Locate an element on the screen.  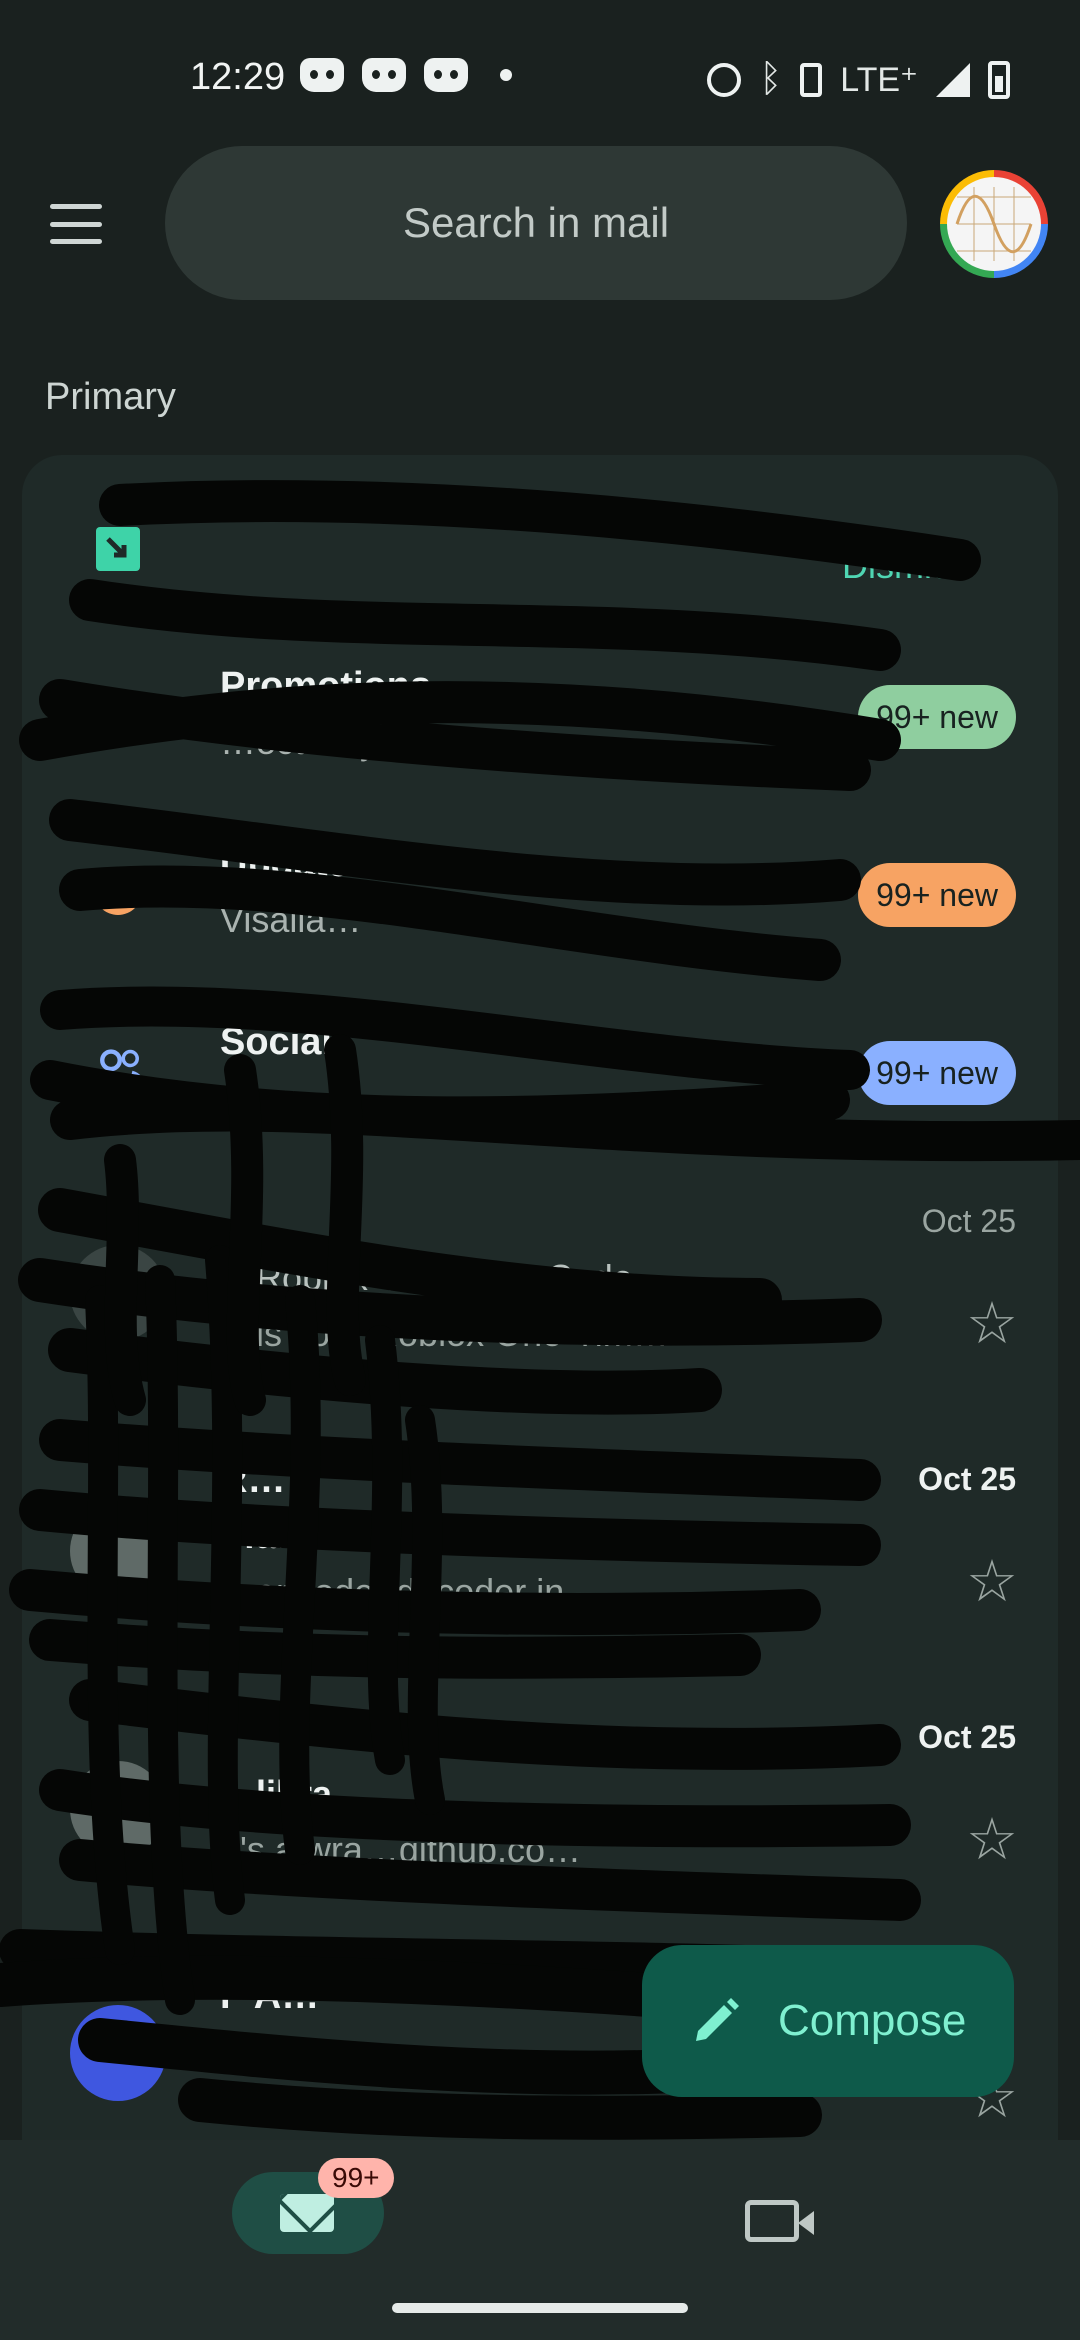
email-row: R… Oct 25 …a… …encoder/decoder in… ☆ is located at coordinates (540, 1568).